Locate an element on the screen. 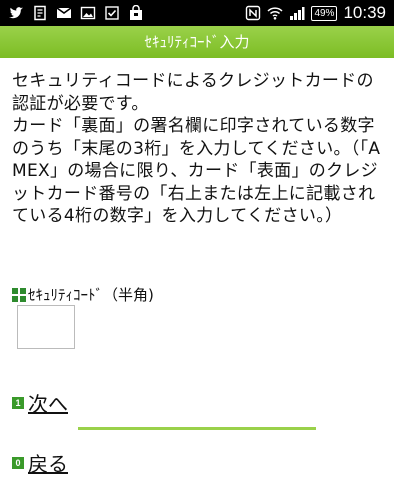  security-code-label-text: ｾｷｭﾘﾃｨｺｰﾄﾞ（半角) is located at coordinates (91, 295).